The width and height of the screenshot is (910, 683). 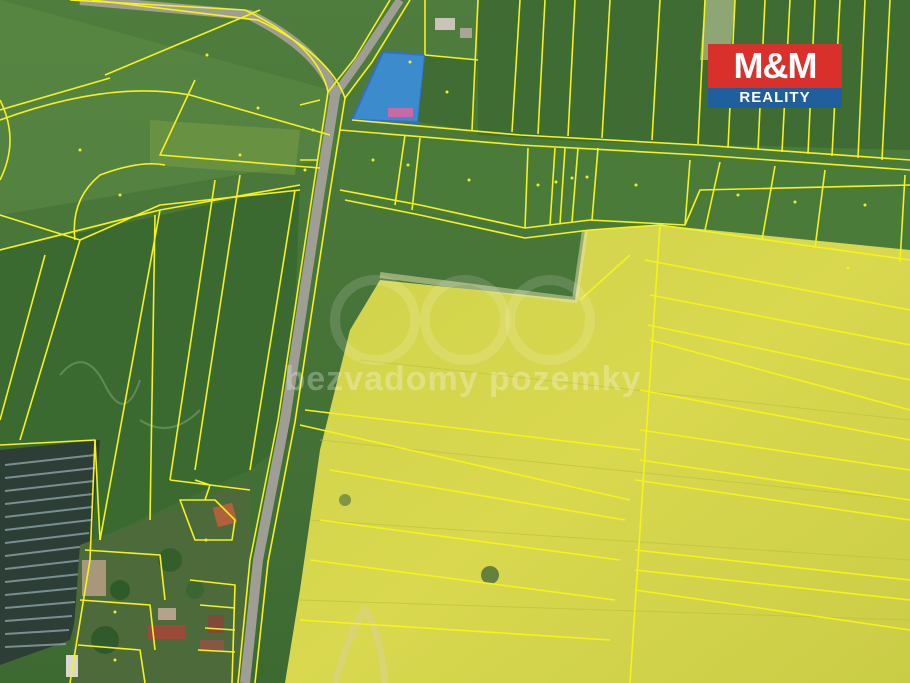 I want to click on logo-reality: REALITY, so click(x=775, y=98).